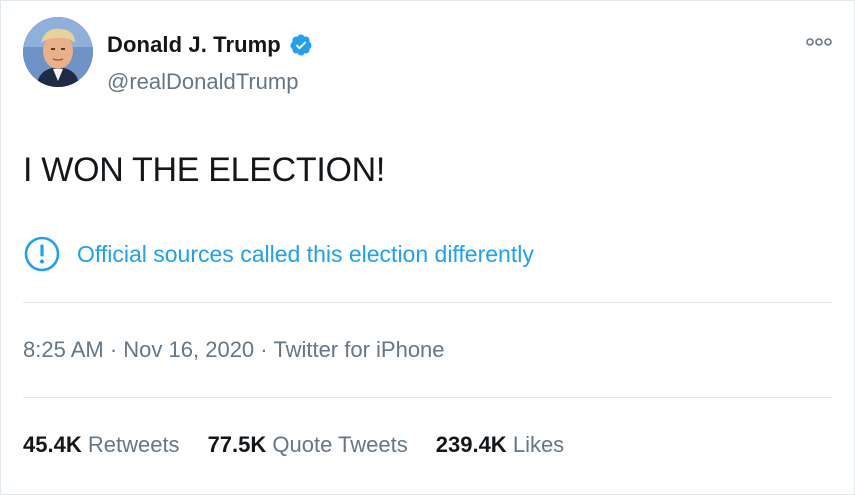 The image size is (855, 495). I want to click on likes-stat: 239.4K Likes, so click(500, 445).